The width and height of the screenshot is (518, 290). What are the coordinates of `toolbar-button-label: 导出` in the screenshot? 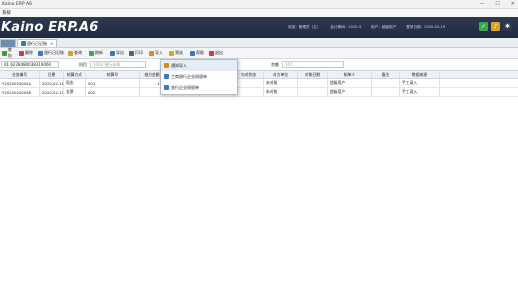 It's located at (120, 52).